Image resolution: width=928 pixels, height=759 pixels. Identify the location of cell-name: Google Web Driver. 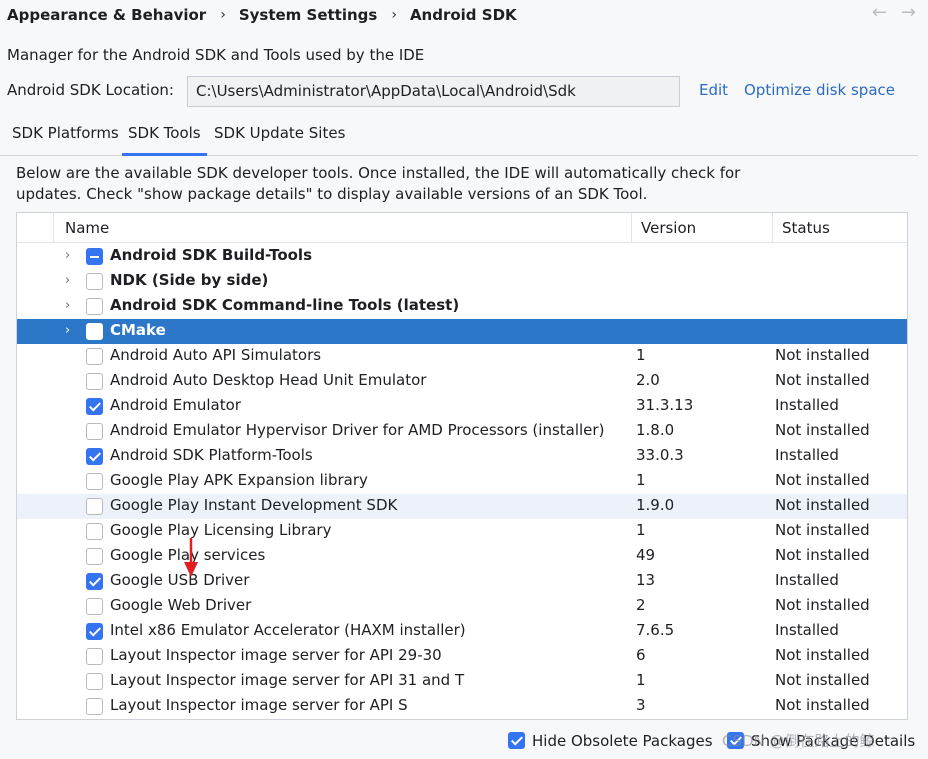
(181, 605).